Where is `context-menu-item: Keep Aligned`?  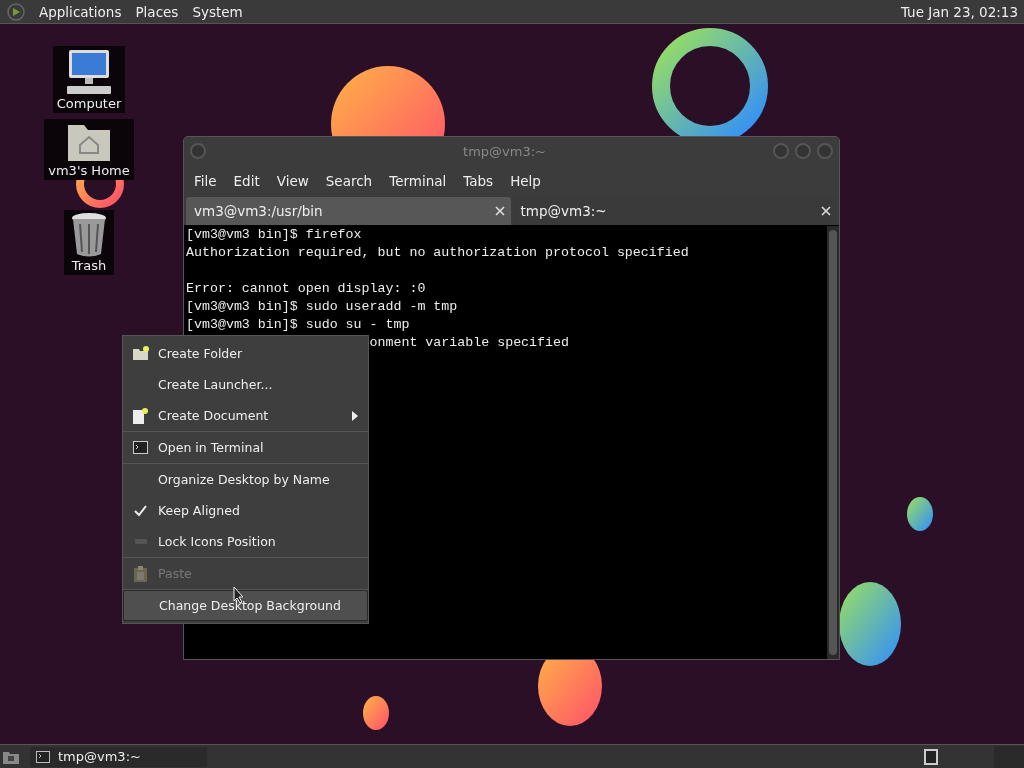
context-menu-item: Keep Aligned is located at coordinates (245, 510).